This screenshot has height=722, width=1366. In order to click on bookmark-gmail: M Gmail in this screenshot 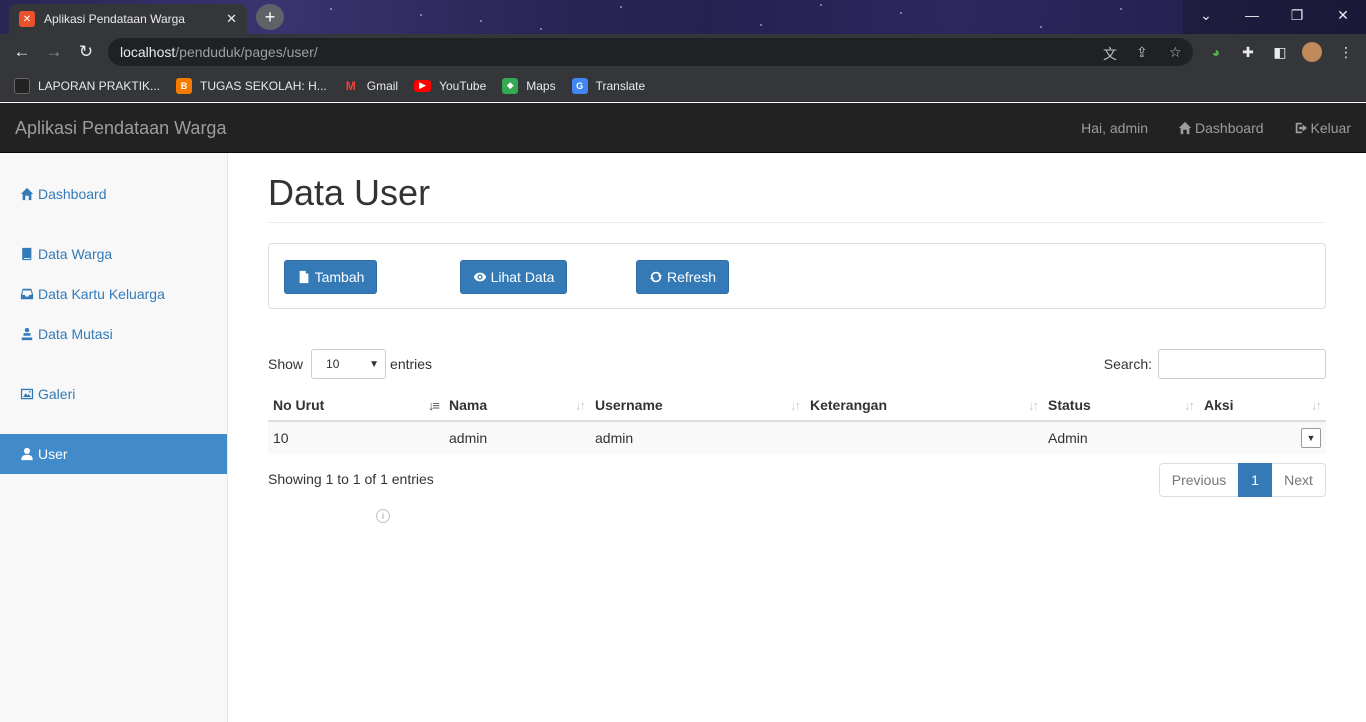, I will do `click(370, 86)`.